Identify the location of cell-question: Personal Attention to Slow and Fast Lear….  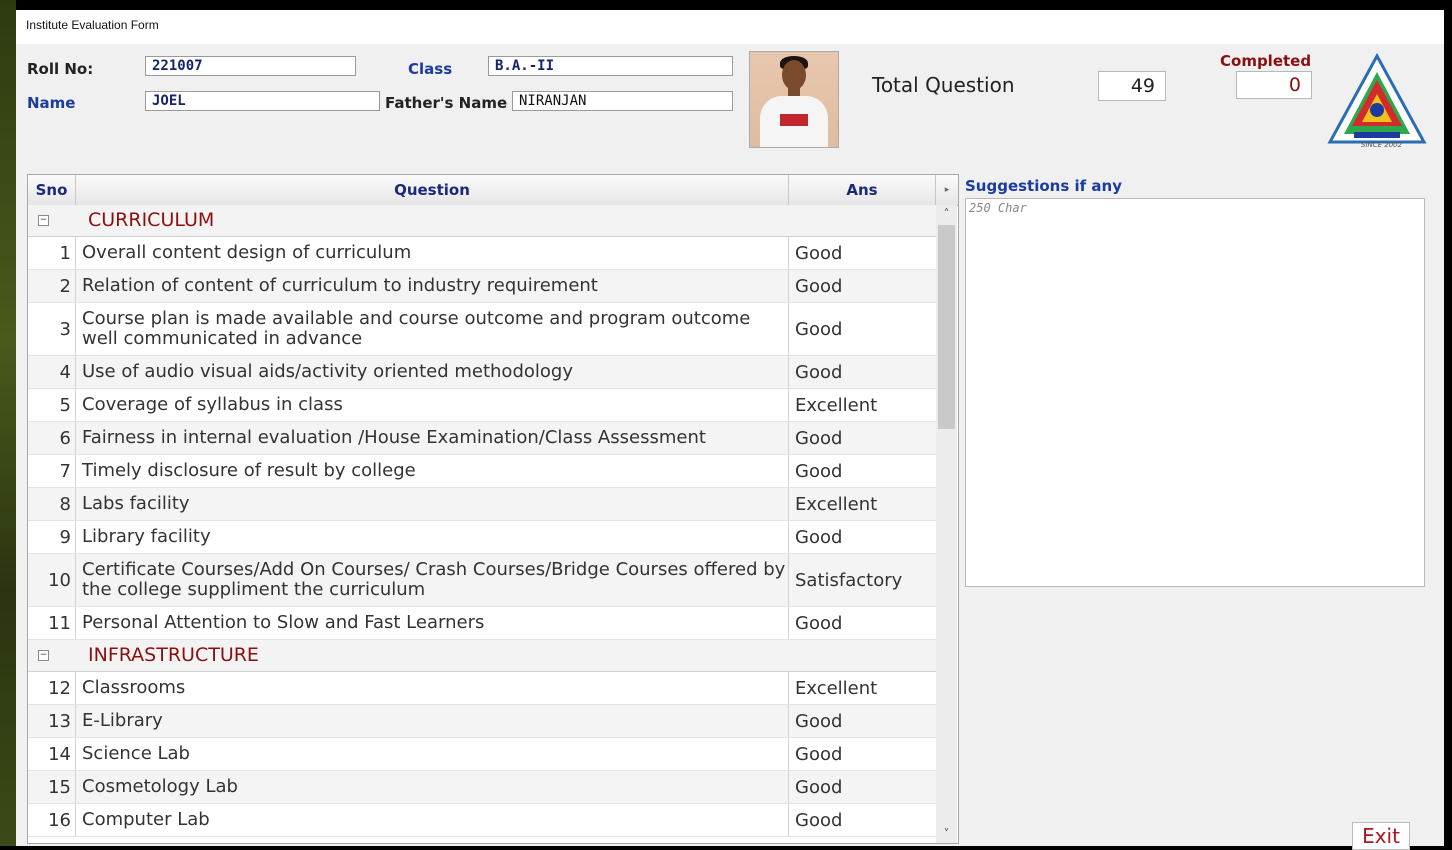
(432, 623).